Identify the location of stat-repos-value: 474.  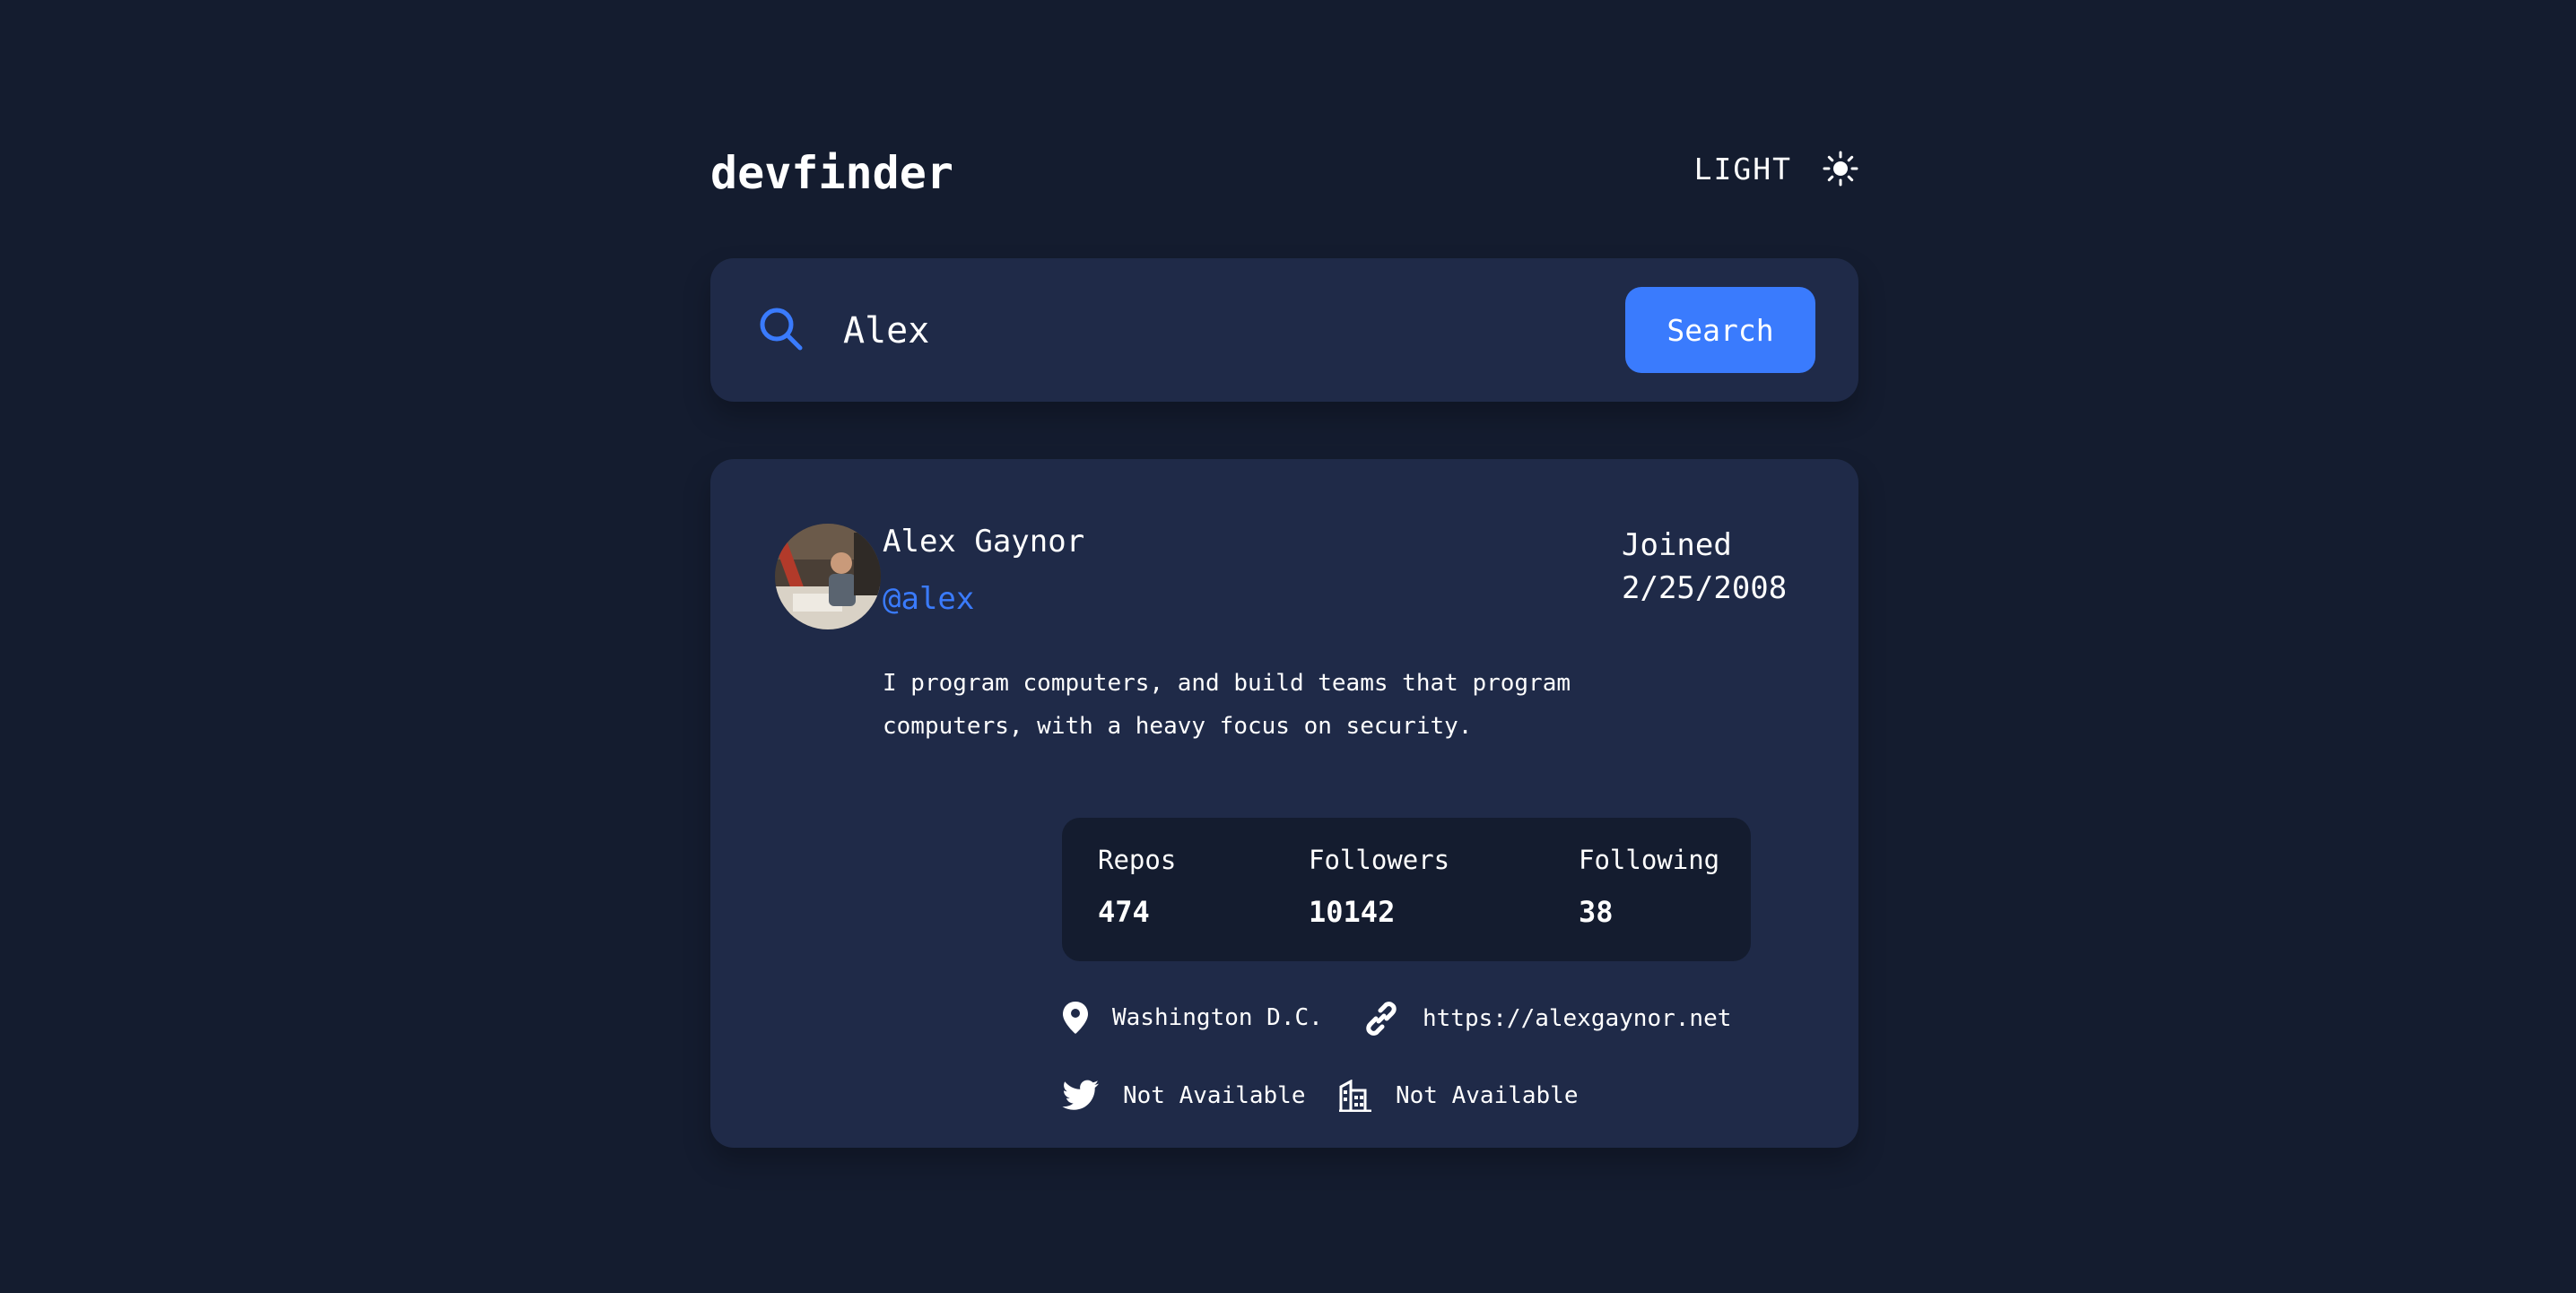
(1124, 912).